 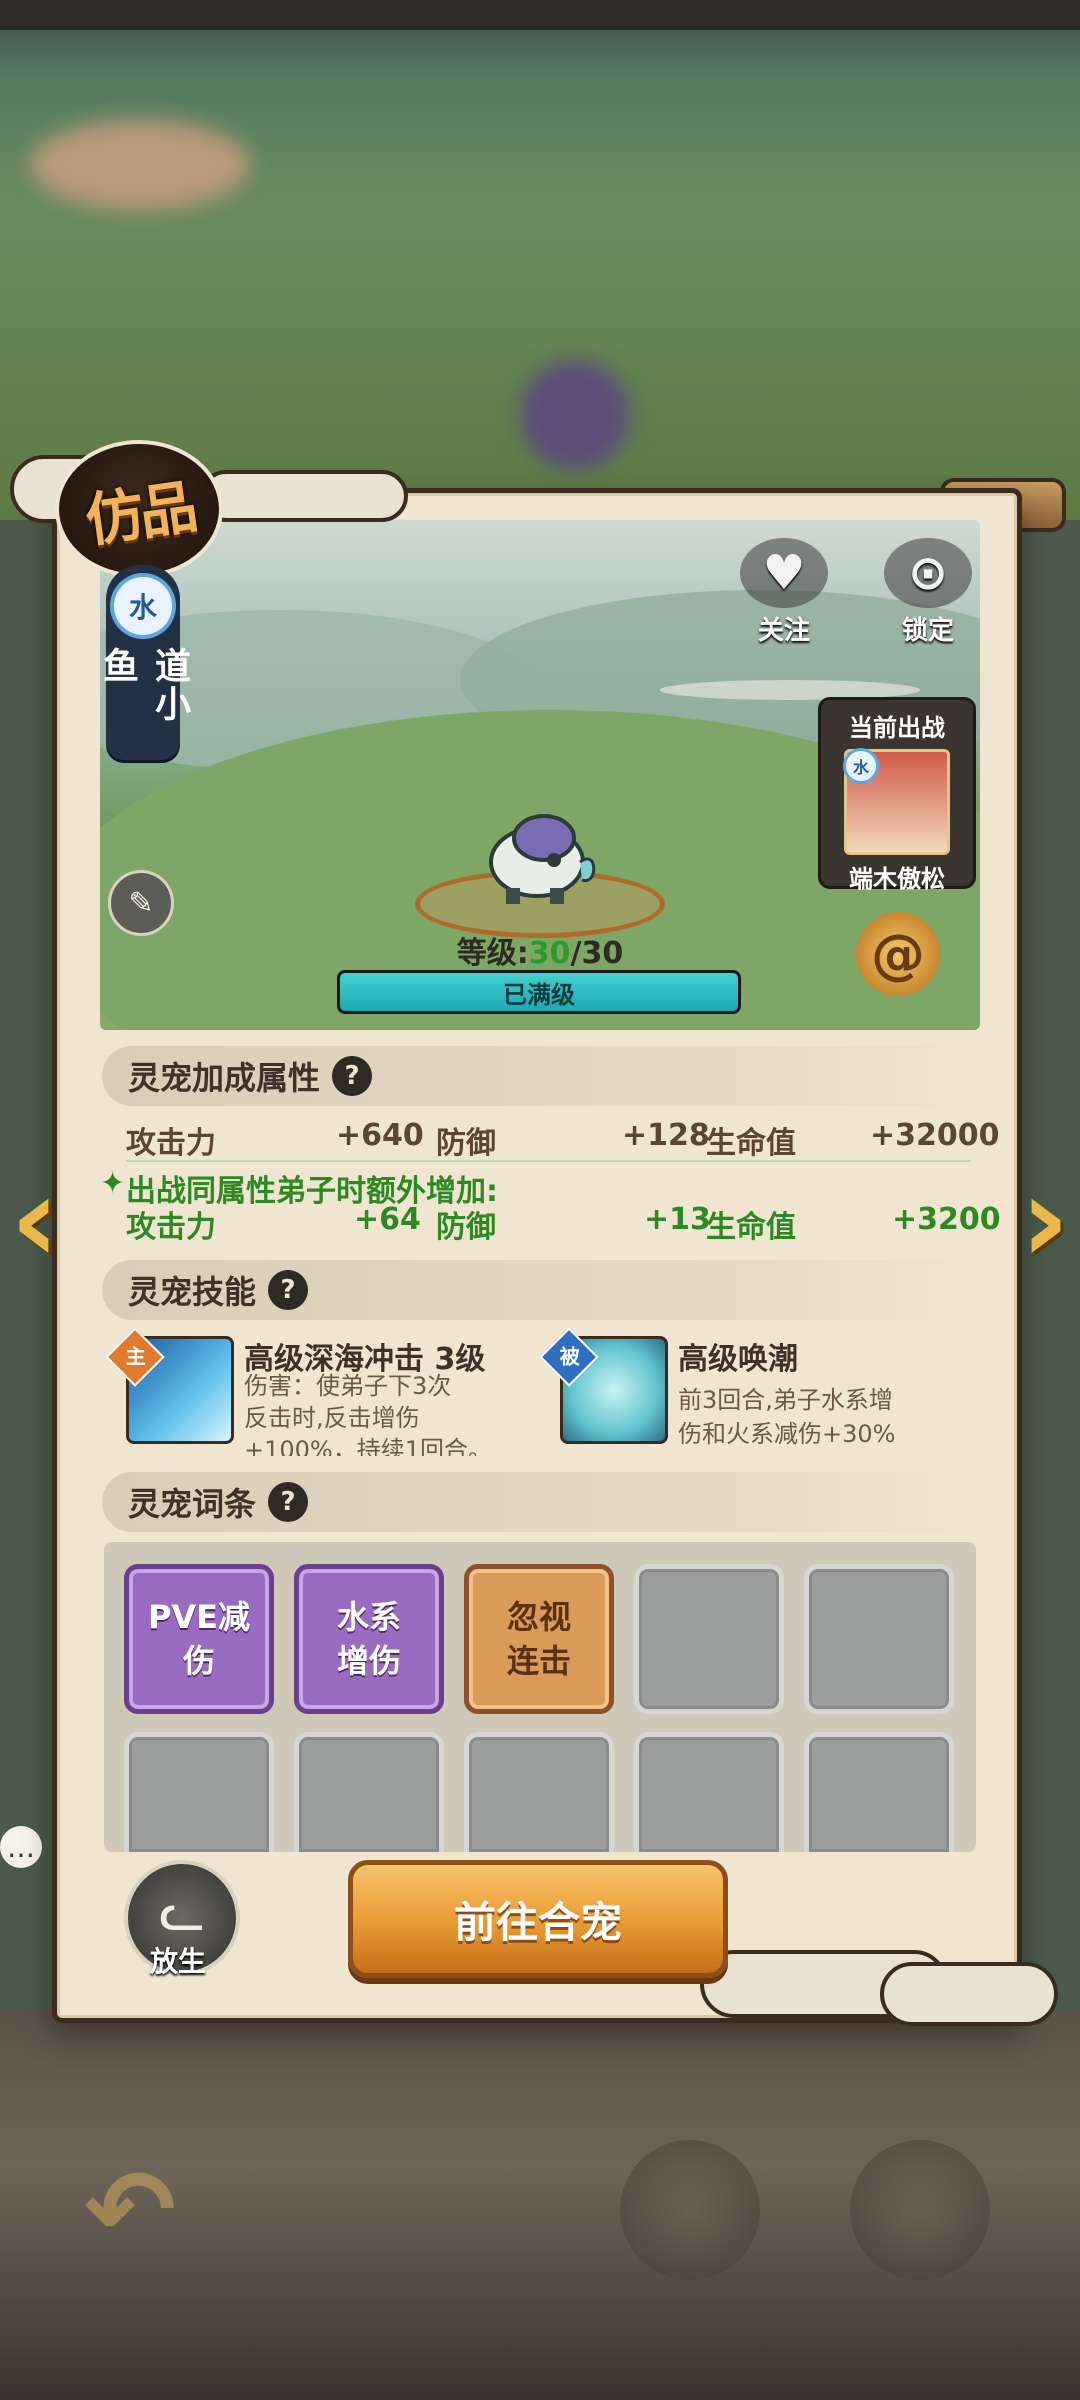 I want to click on background-character, so click(x=575, y=415).